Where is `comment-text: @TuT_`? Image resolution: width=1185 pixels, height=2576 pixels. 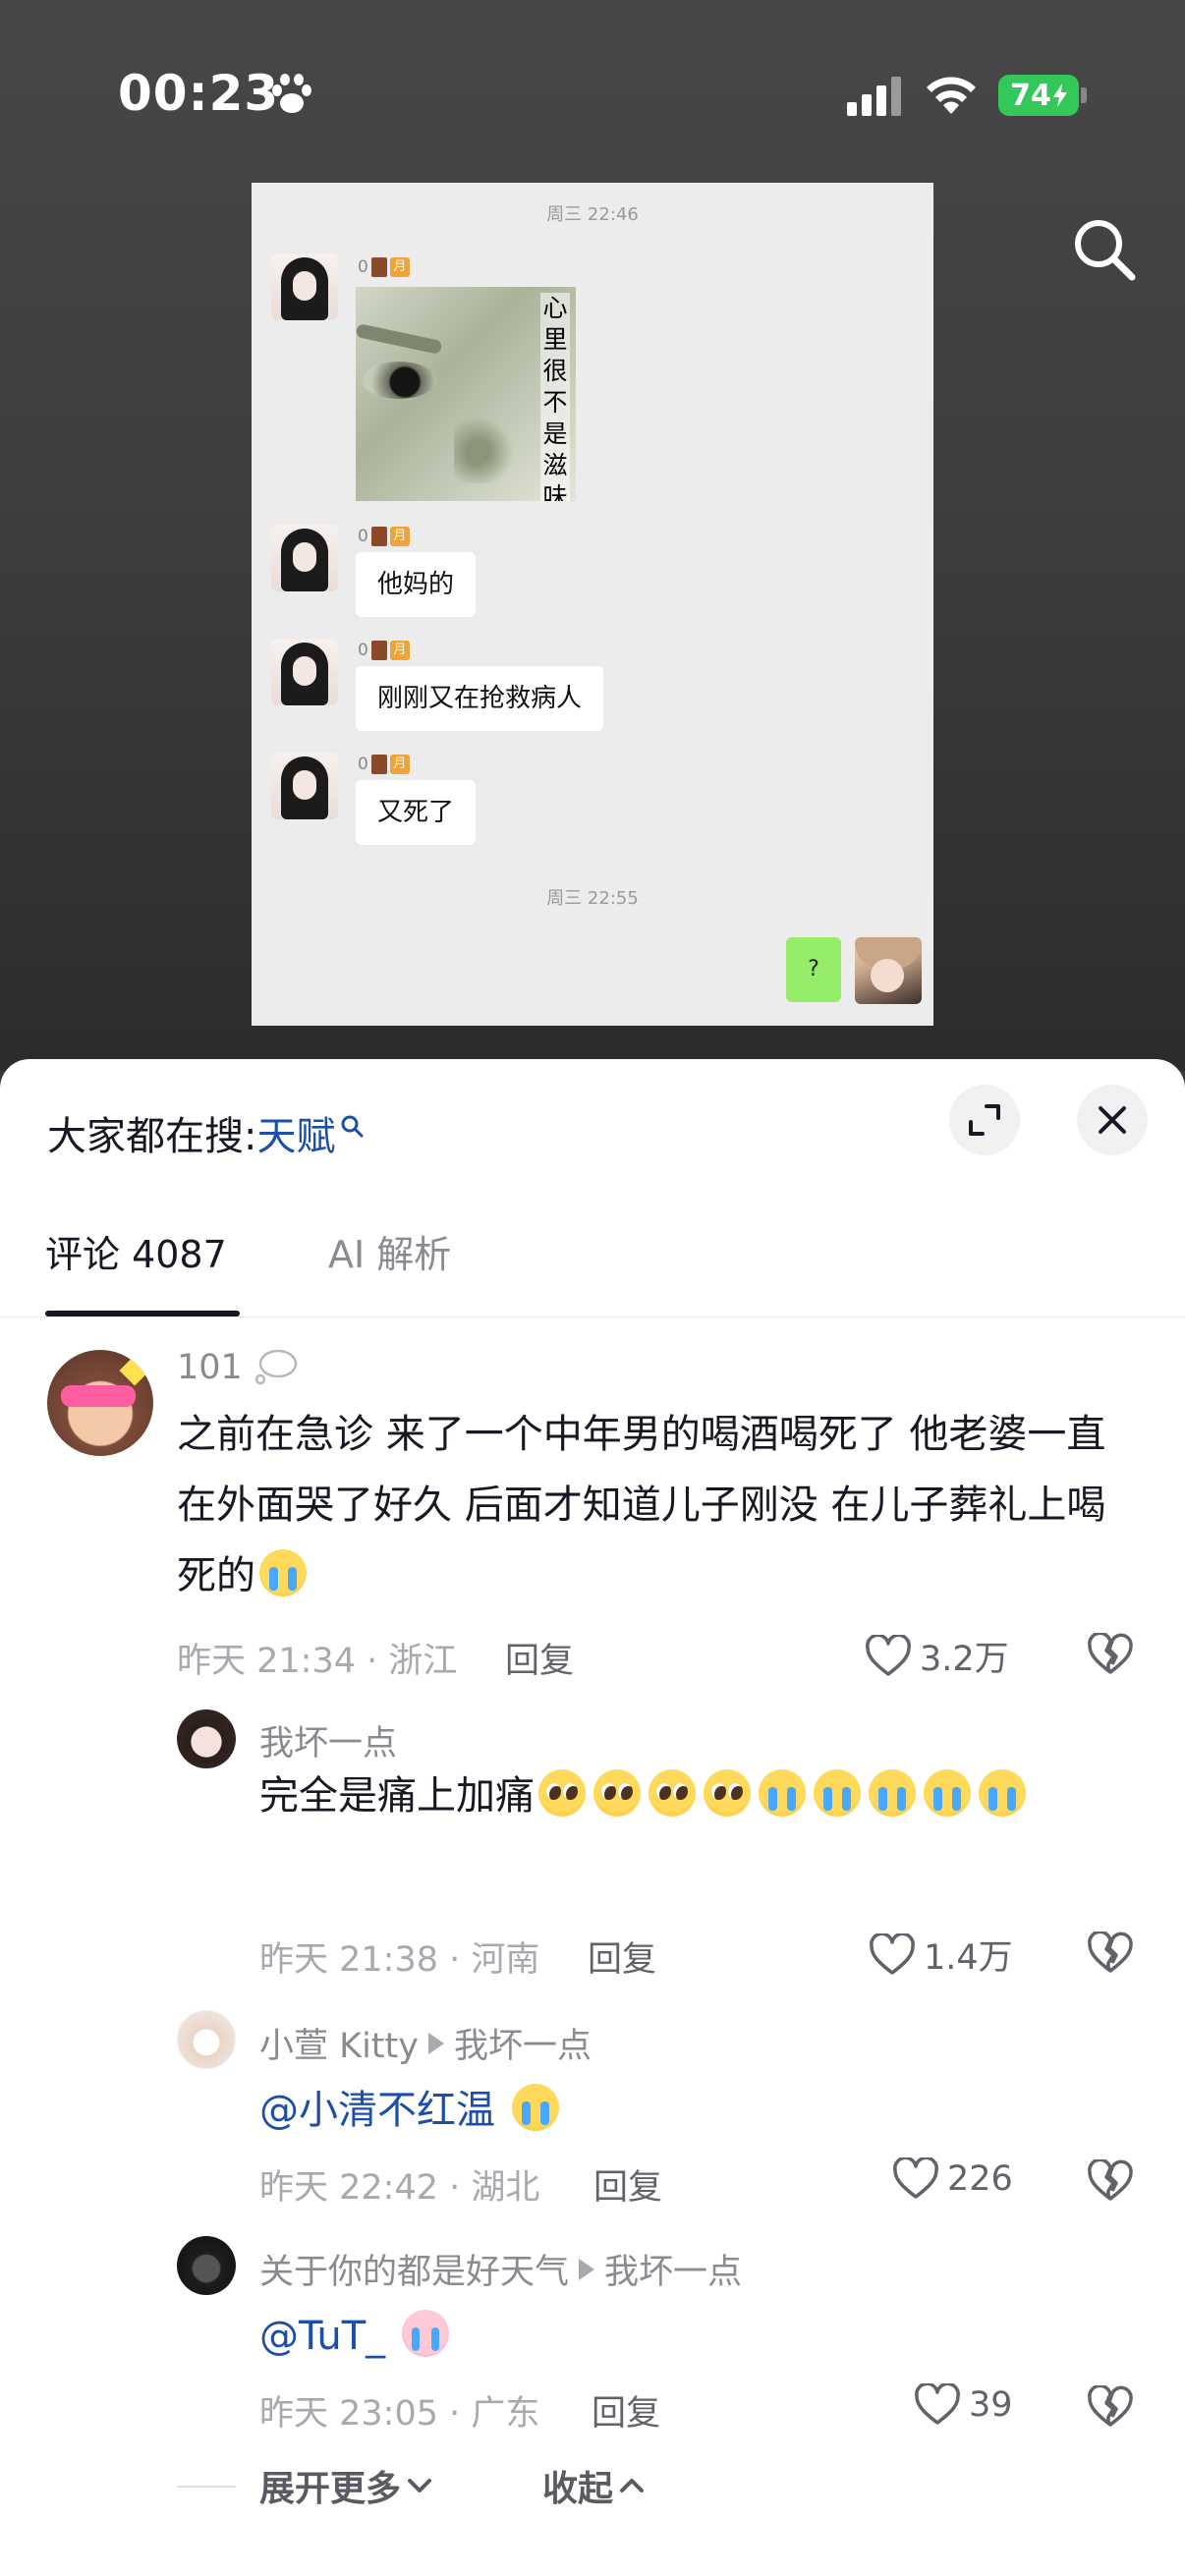
comment-text: @TuT_ is located at coordinates (682, 2336).